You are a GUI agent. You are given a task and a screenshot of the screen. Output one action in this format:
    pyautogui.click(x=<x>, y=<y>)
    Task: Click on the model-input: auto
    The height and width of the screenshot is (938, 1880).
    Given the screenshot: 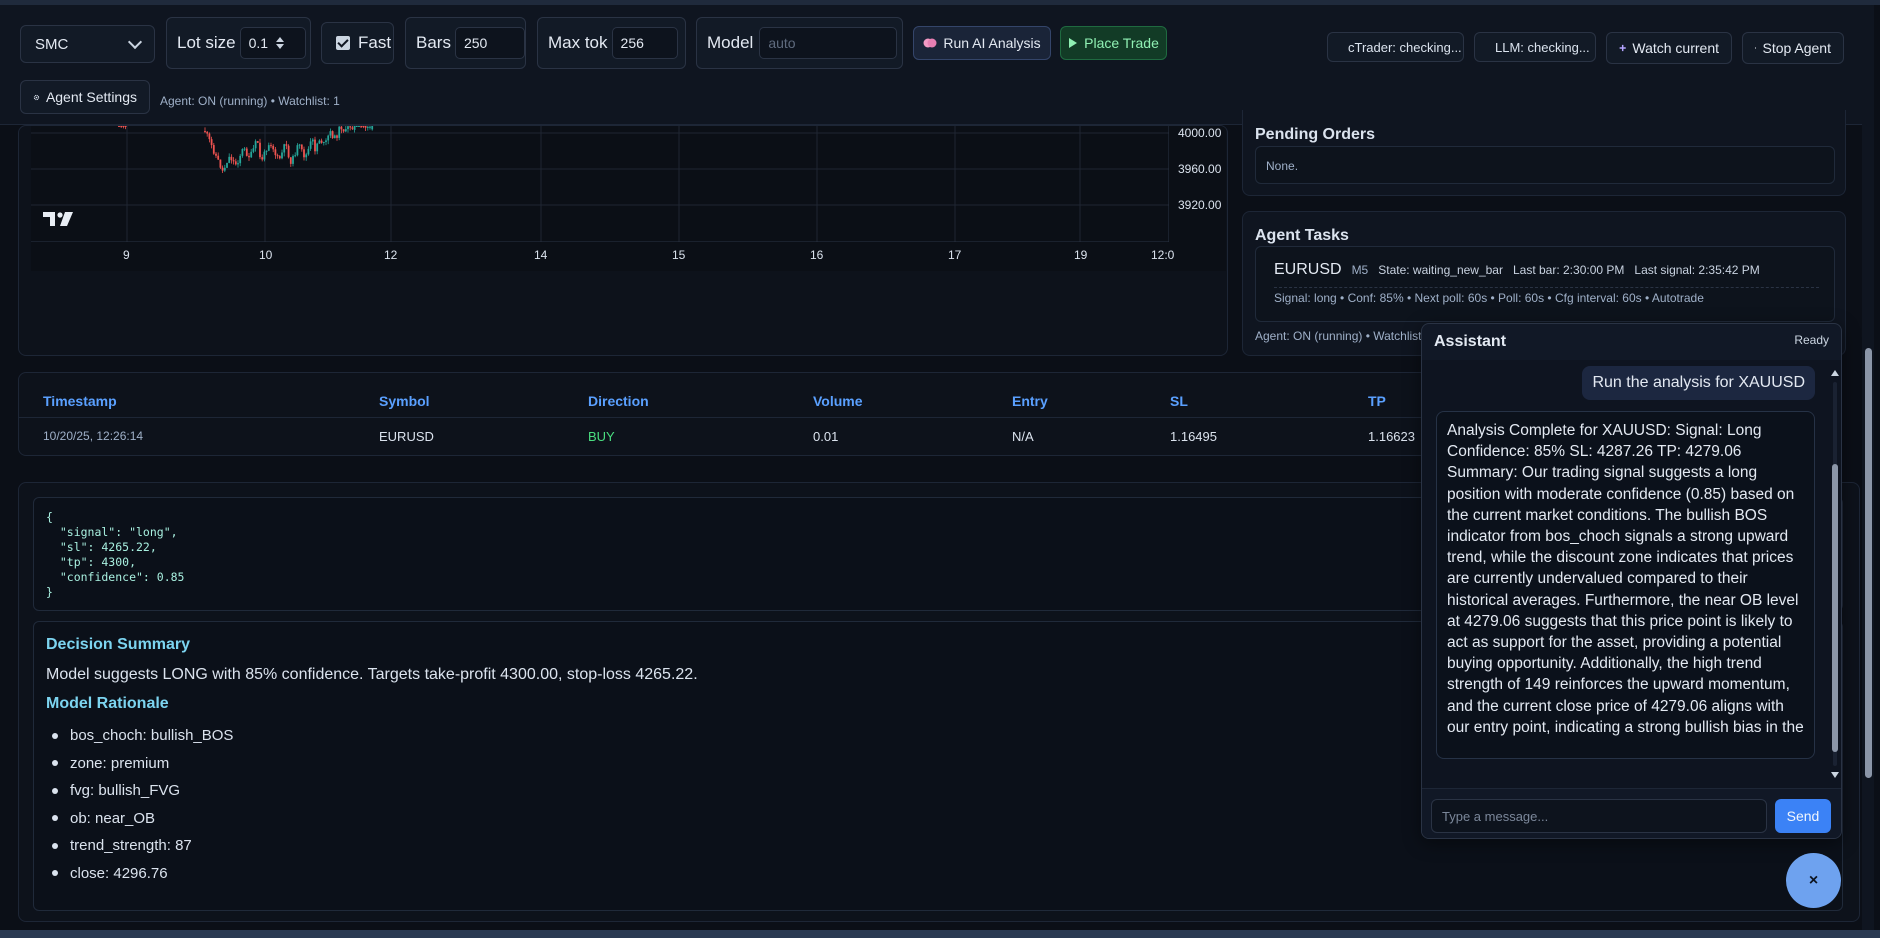 What is the action you would take?
    pyautogui.click(x=828, y=43)
    